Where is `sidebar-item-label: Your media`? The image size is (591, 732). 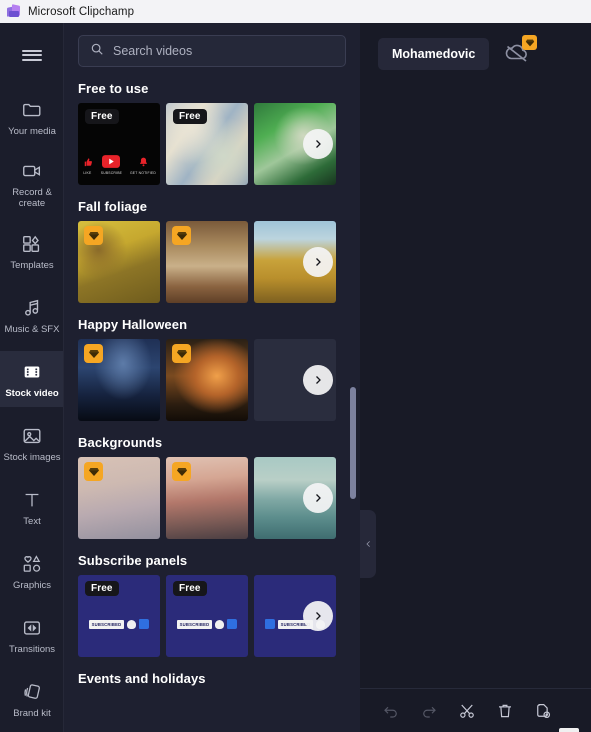
sidebar-item-label: Your media is located at coordinates (32, 131).